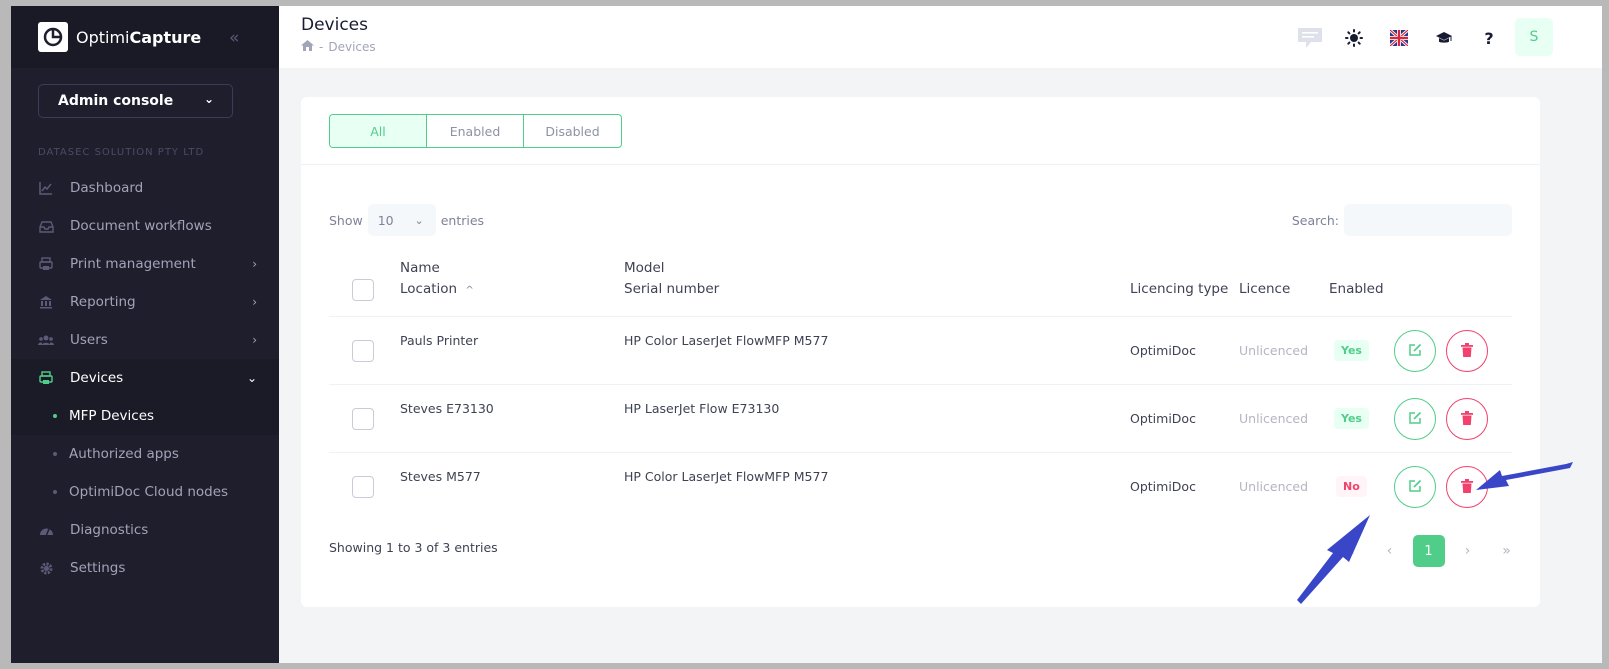  I want to click on sidebar-item-dashboard: Dashboard, so click(145, 188).